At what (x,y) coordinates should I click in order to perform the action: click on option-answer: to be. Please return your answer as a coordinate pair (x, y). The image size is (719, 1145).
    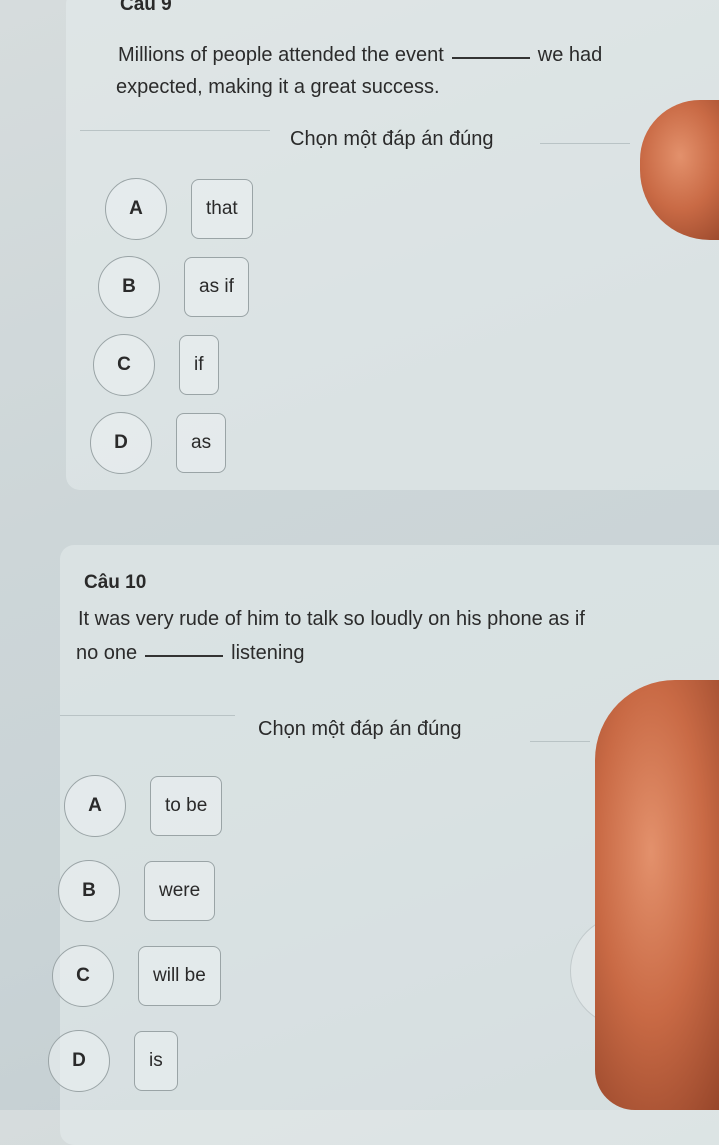
    Looking at the image, I should click on (186, 806).